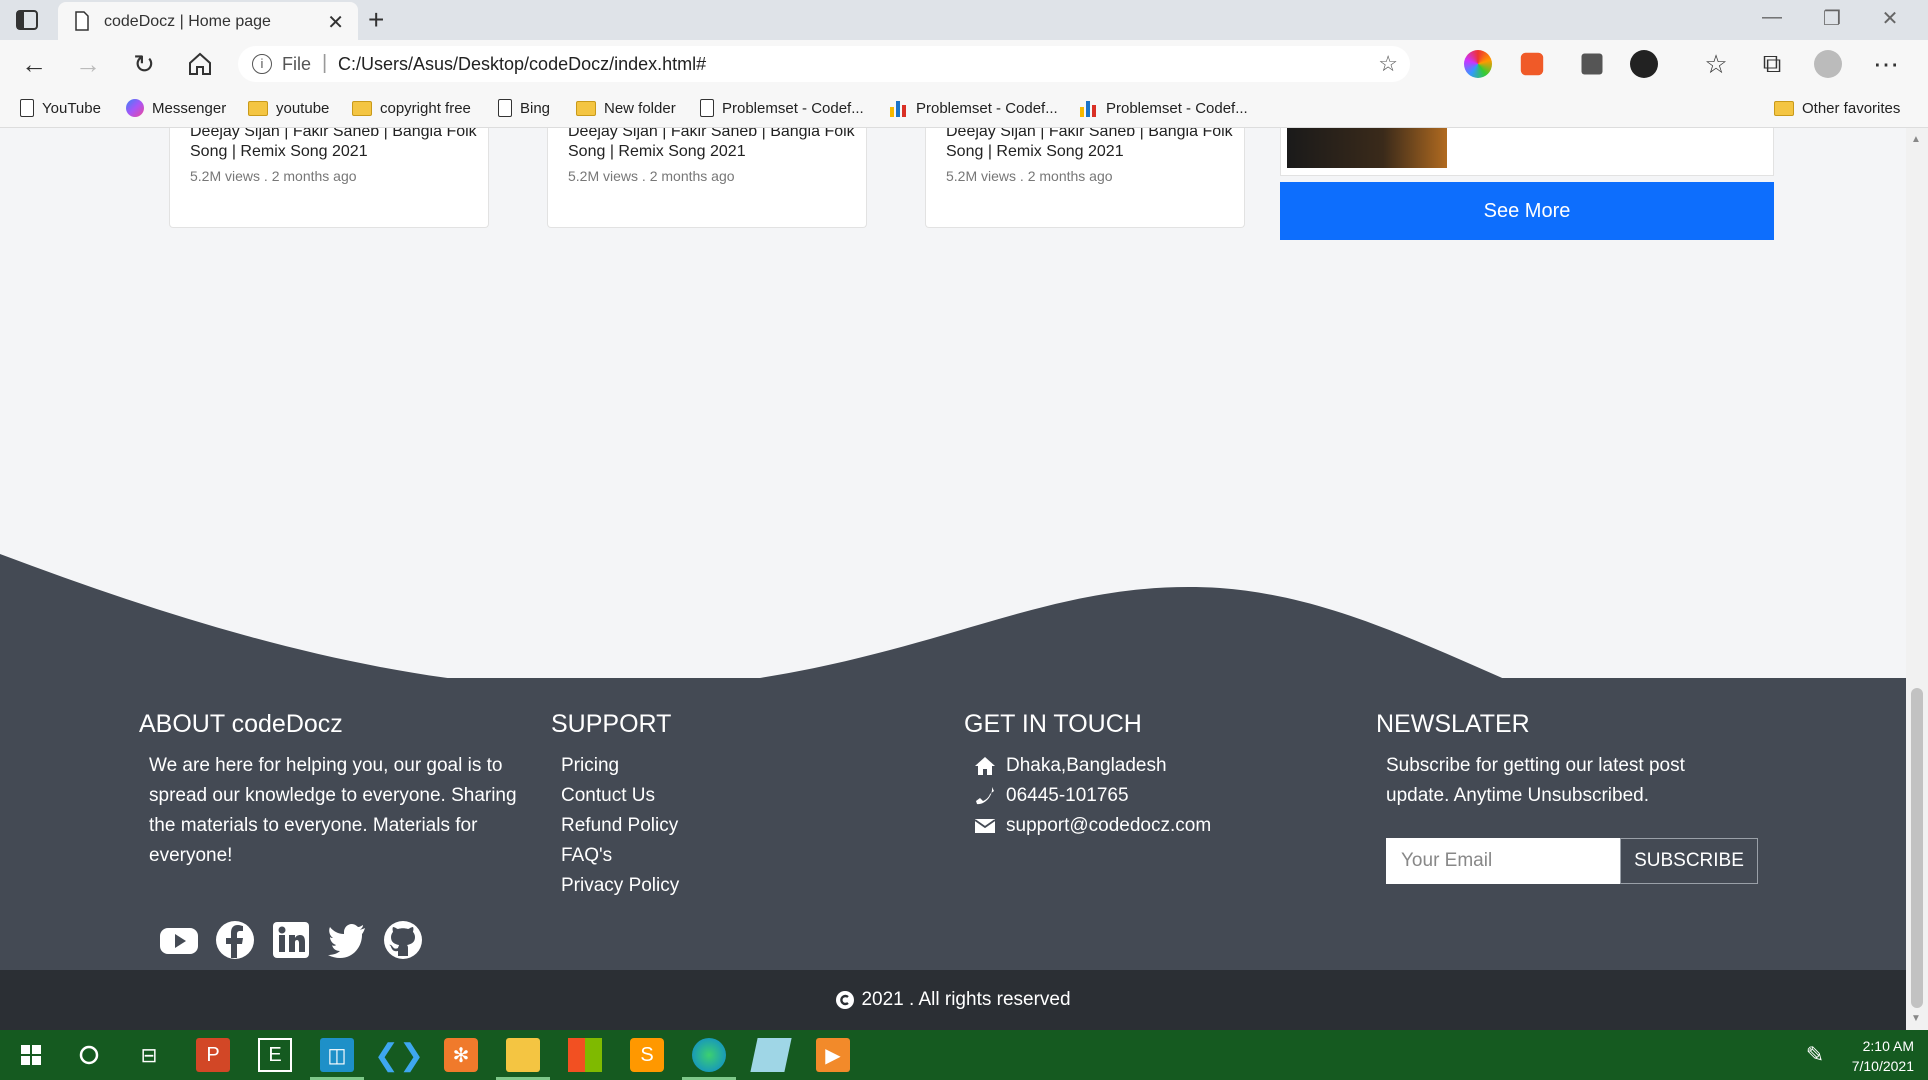  What do you see at coordinates (275, 1055) in the screenshot?
I see `editor-icon: E` at bounding box center [275, 1055].